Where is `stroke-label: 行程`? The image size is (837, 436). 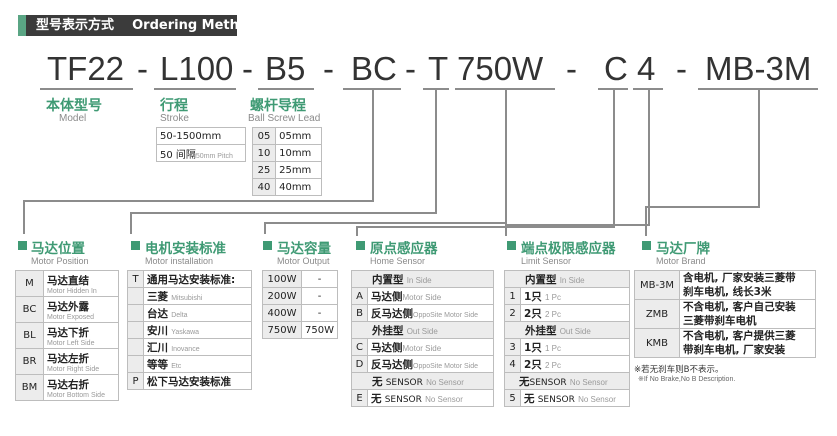
stroke-label: 行程 is located at coordinates (174, 106).